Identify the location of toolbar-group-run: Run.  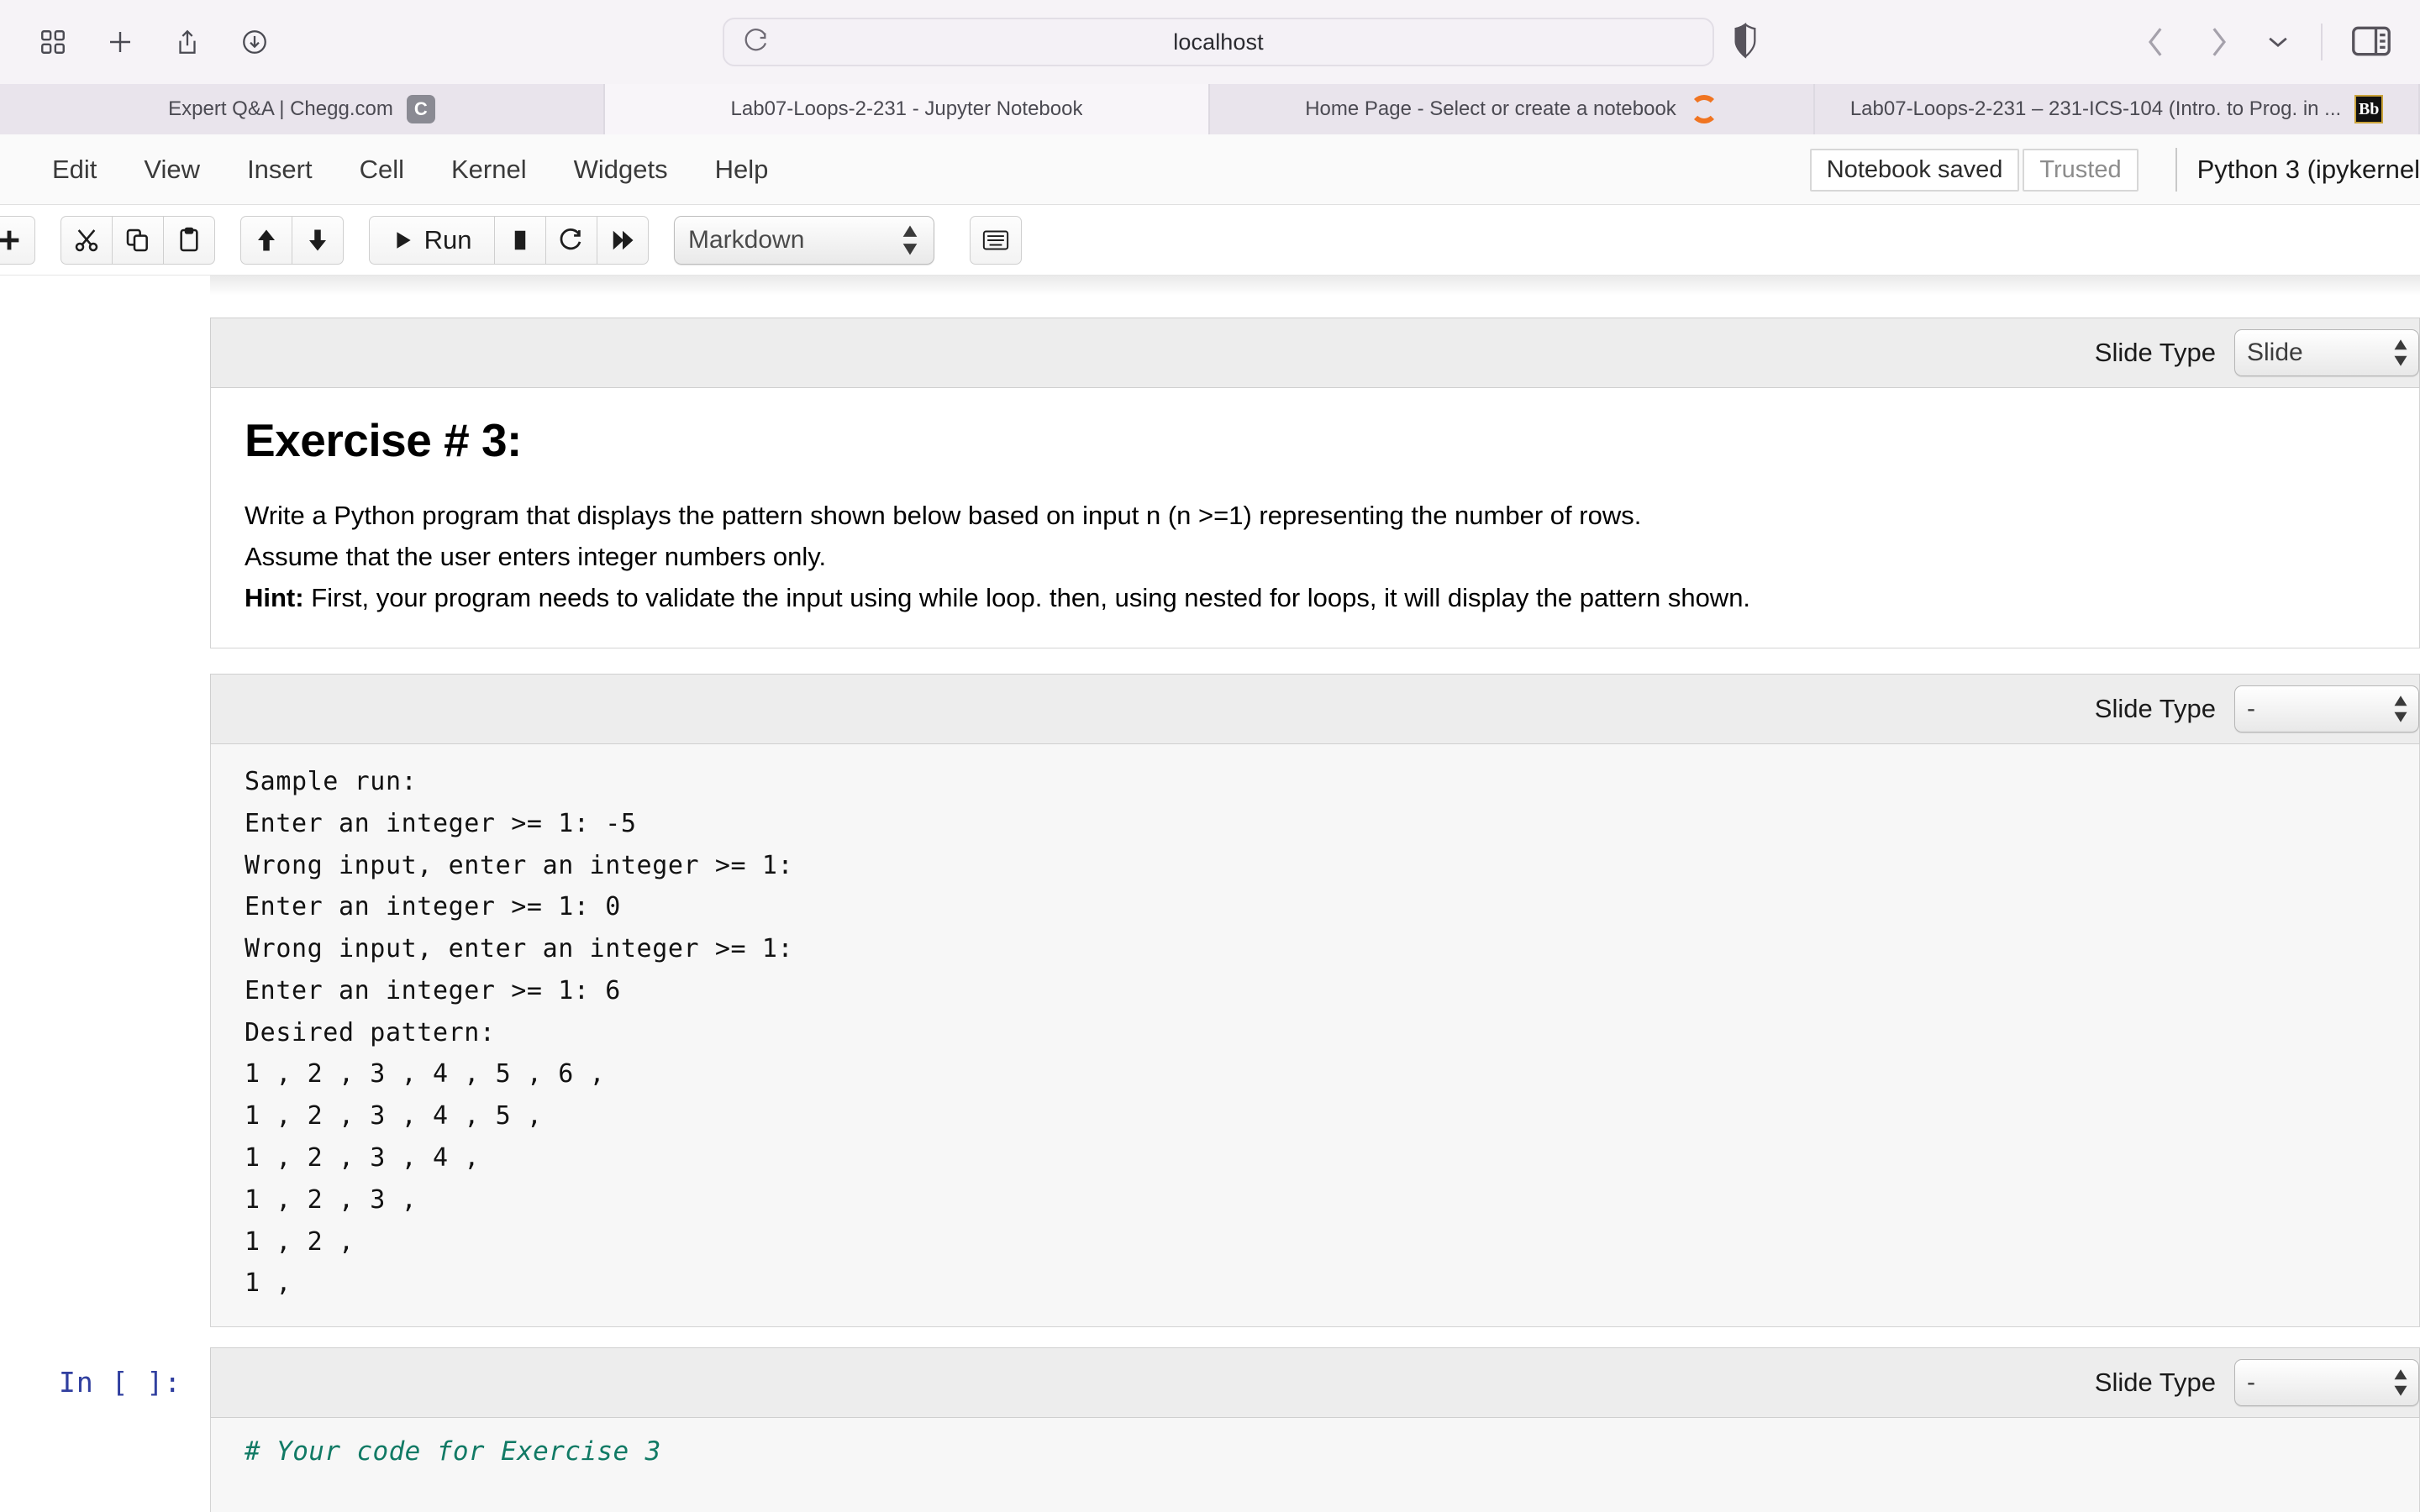
(509, 240).